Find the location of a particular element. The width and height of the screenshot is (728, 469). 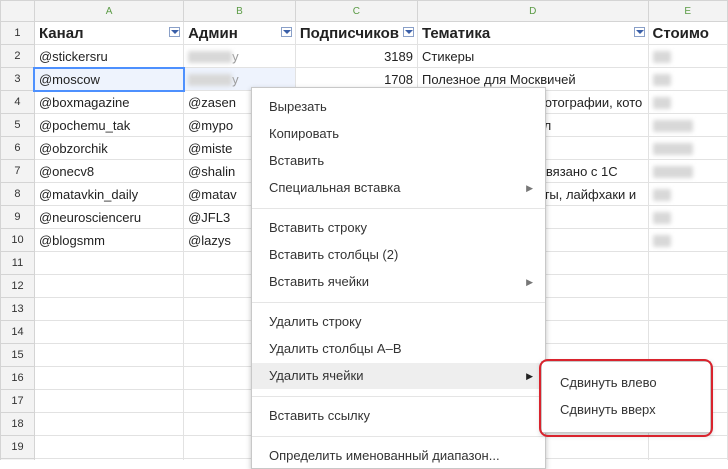

menu-item-label: Вставить ячейки is located at coordinates (319, 281).